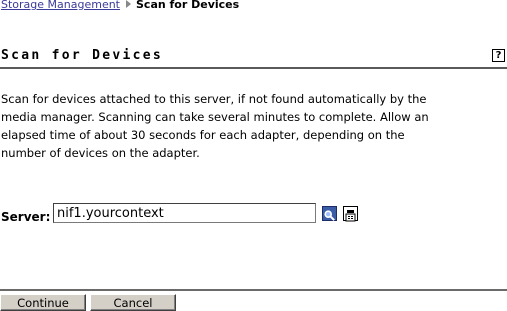 Image resolution: width=507 pixels, height=311 pixels. I want to click on breadcrumb: Storage Management Scan for Devices, so click(120, 6).